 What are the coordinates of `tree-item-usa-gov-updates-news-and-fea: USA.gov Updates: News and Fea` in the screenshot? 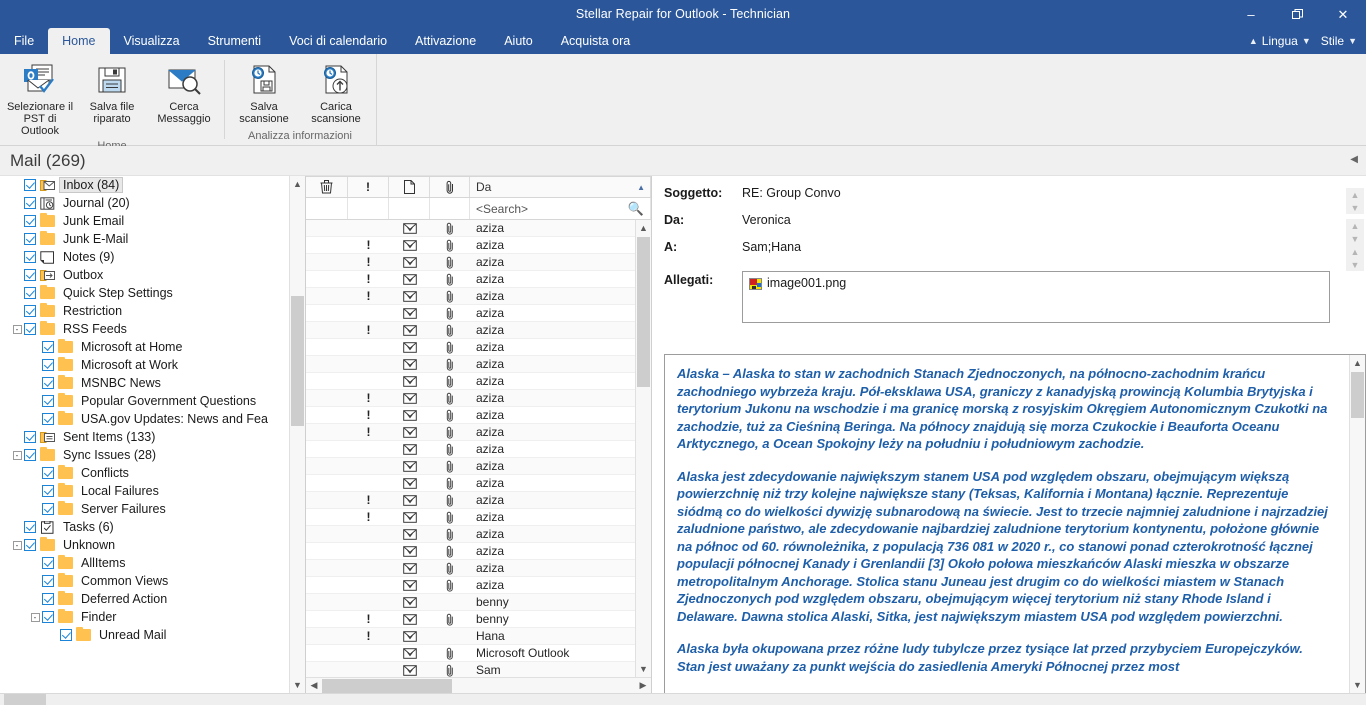 It's located at (144, 419).